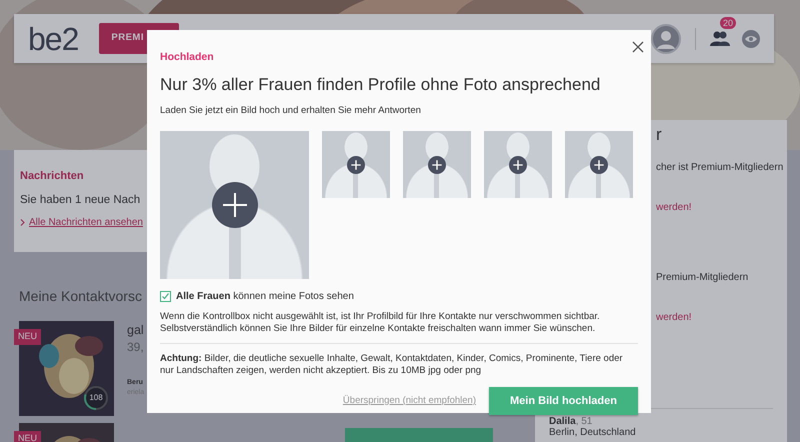 The height and width of the screenshot is (442, 800). I want to click on person-name: Dalila, so click(562, 421).